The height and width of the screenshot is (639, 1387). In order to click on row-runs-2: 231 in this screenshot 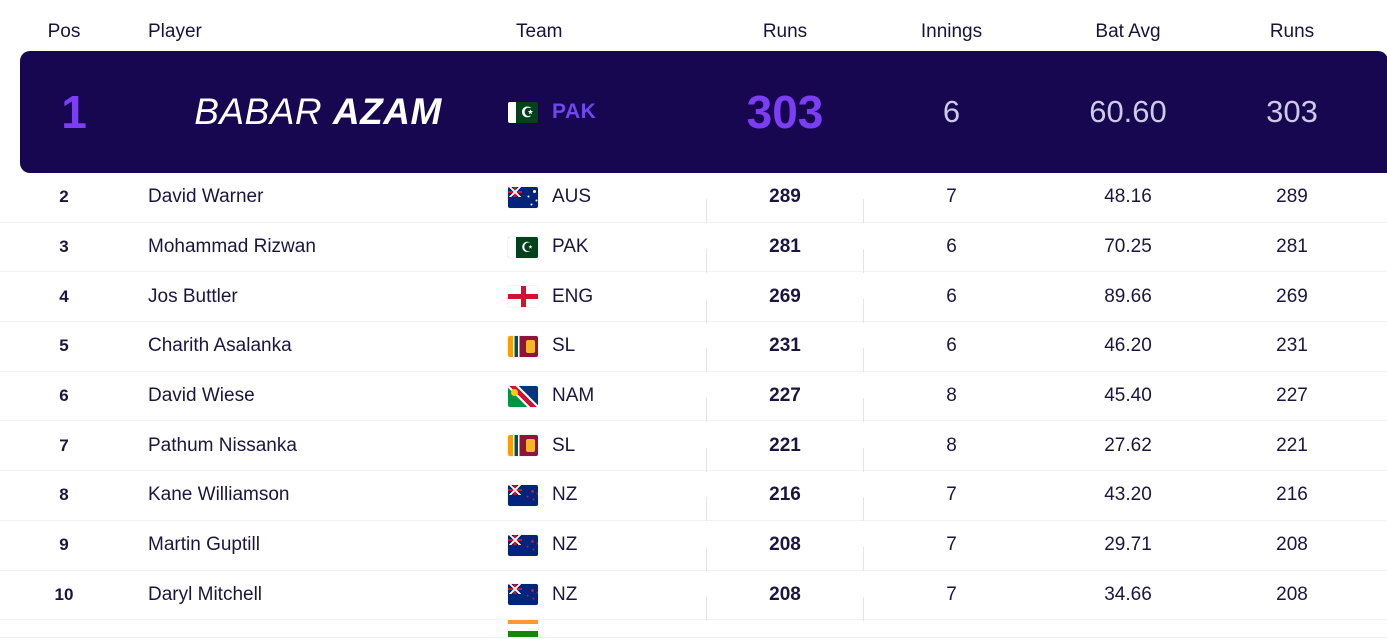, I will do `click(1292, 346)`.